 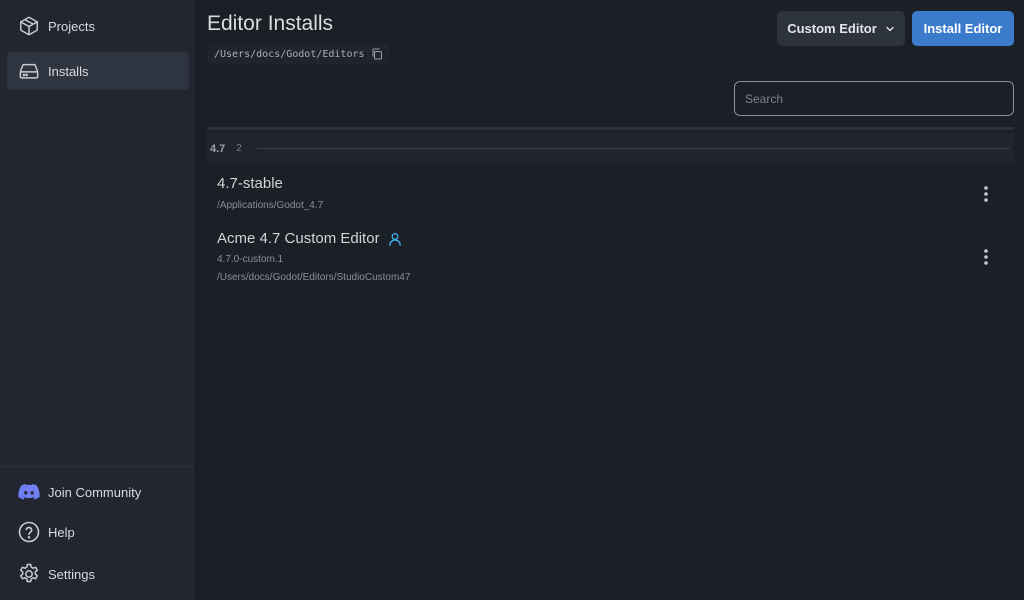 I want to click on drive-icon, so click(x=29, y=71).